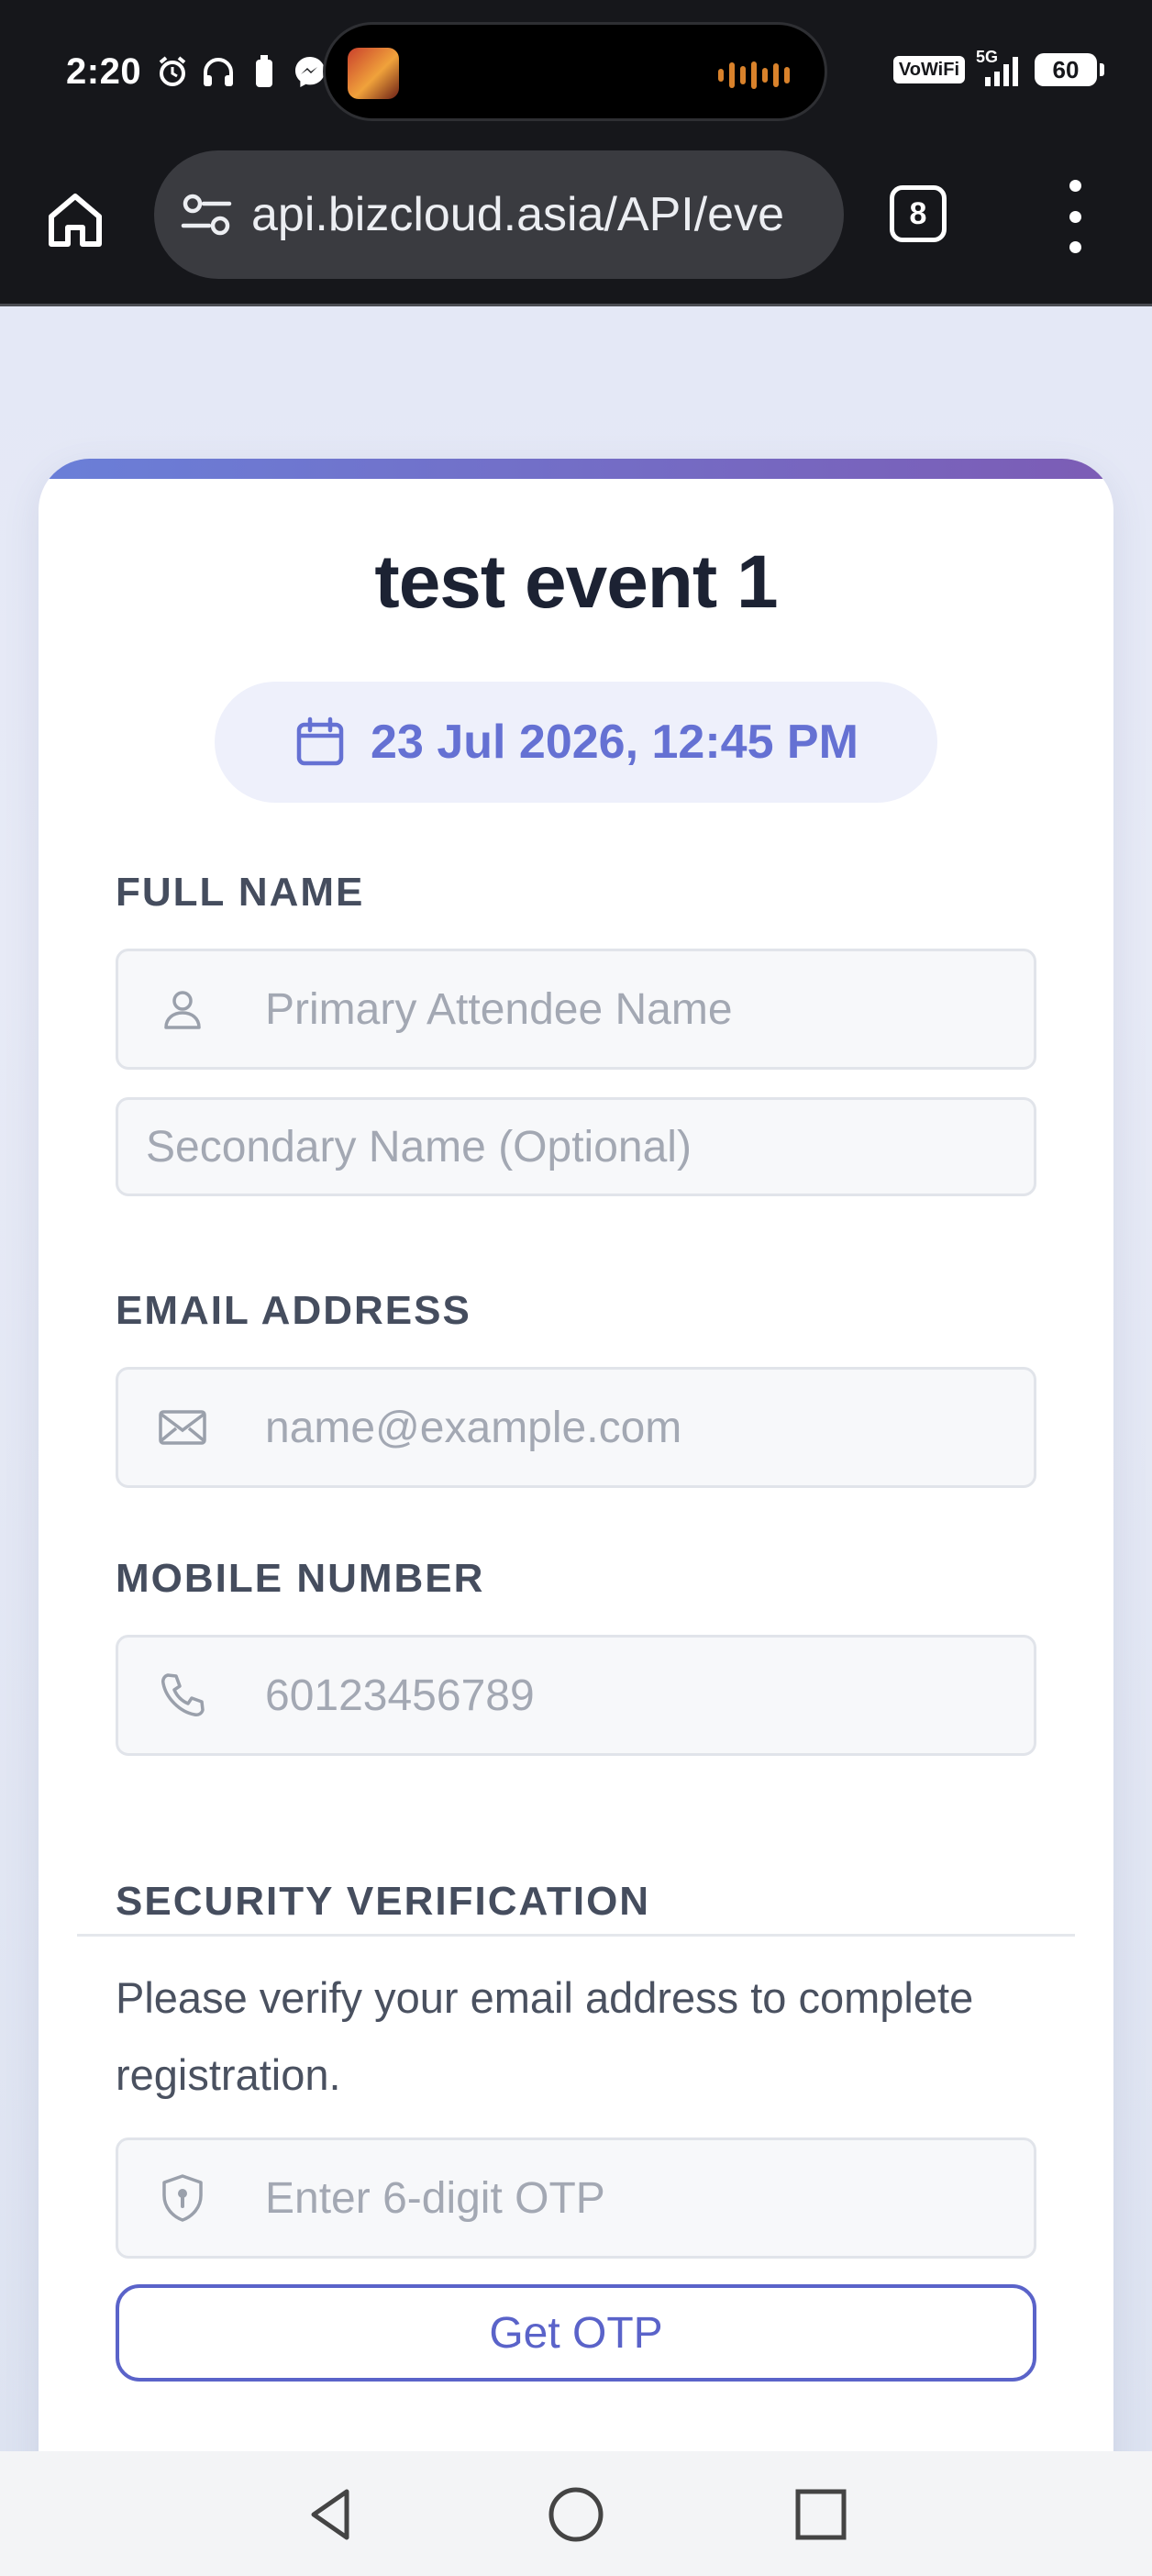 This screenshot has height=2576, width=1152. I want to click on back-button, so click(331, 2514).